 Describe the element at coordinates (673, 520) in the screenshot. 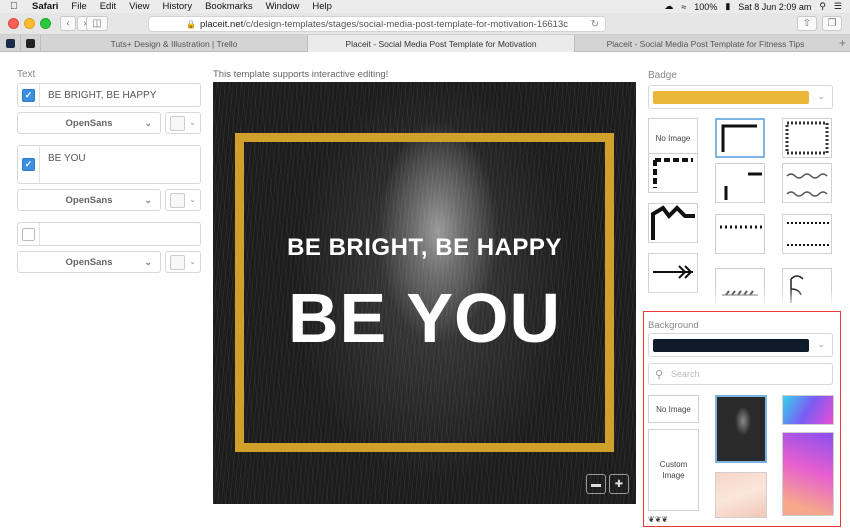

I see `background-ornament-tile: ❦❦❦` at that location.